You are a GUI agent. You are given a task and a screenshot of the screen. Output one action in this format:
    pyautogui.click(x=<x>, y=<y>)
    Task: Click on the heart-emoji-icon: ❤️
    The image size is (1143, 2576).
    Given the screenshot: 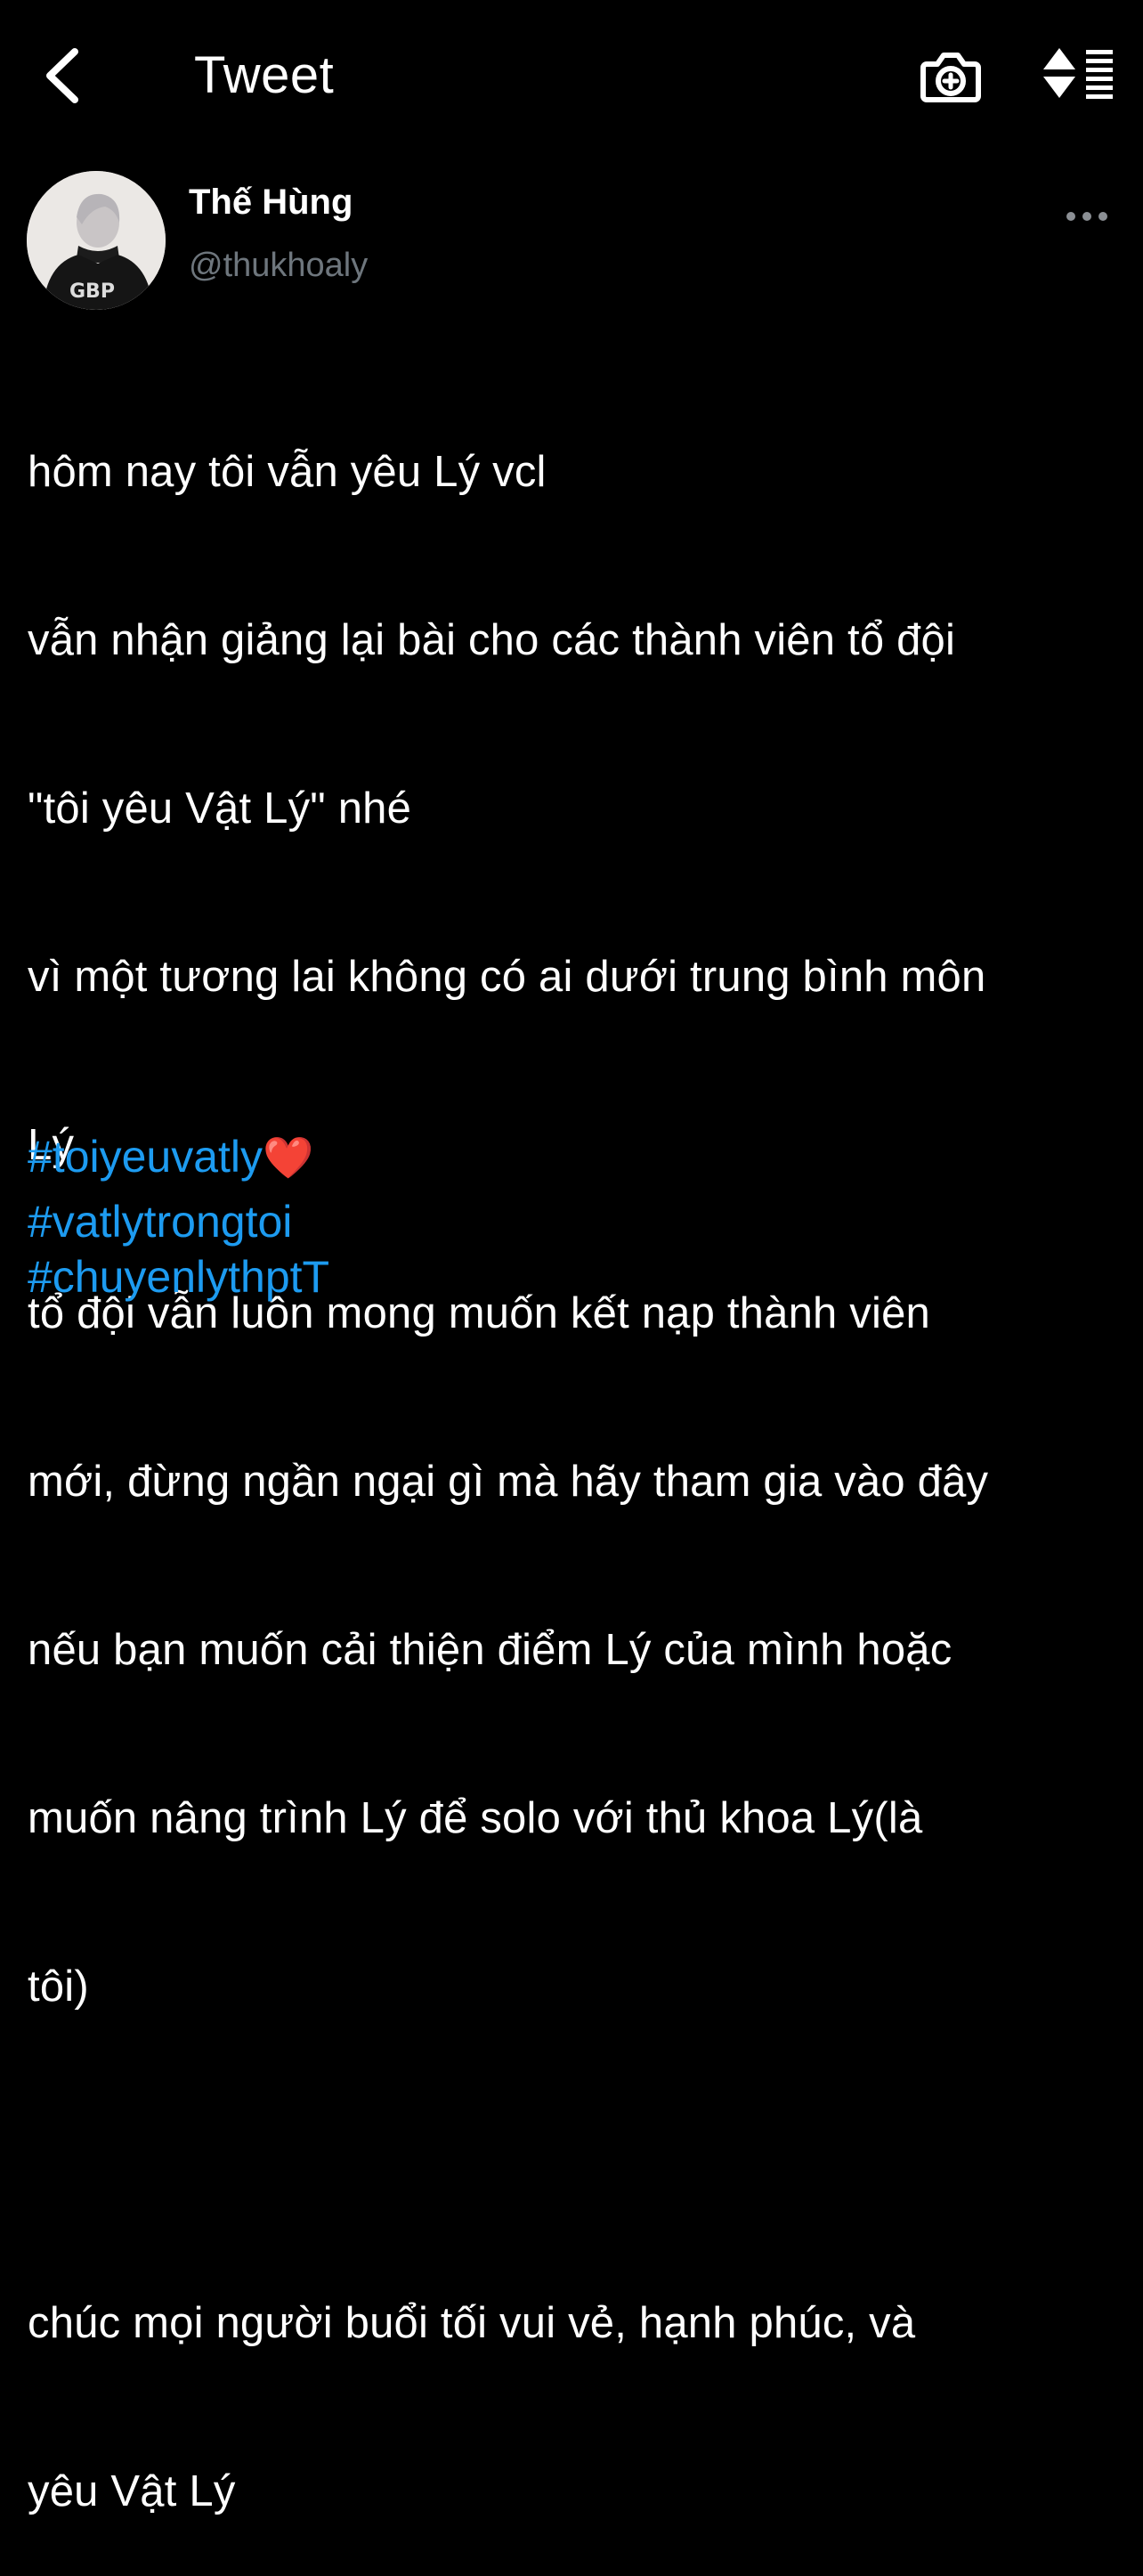 What is the action you would take?
    pyautogui.click(x=288, y=1157)
    